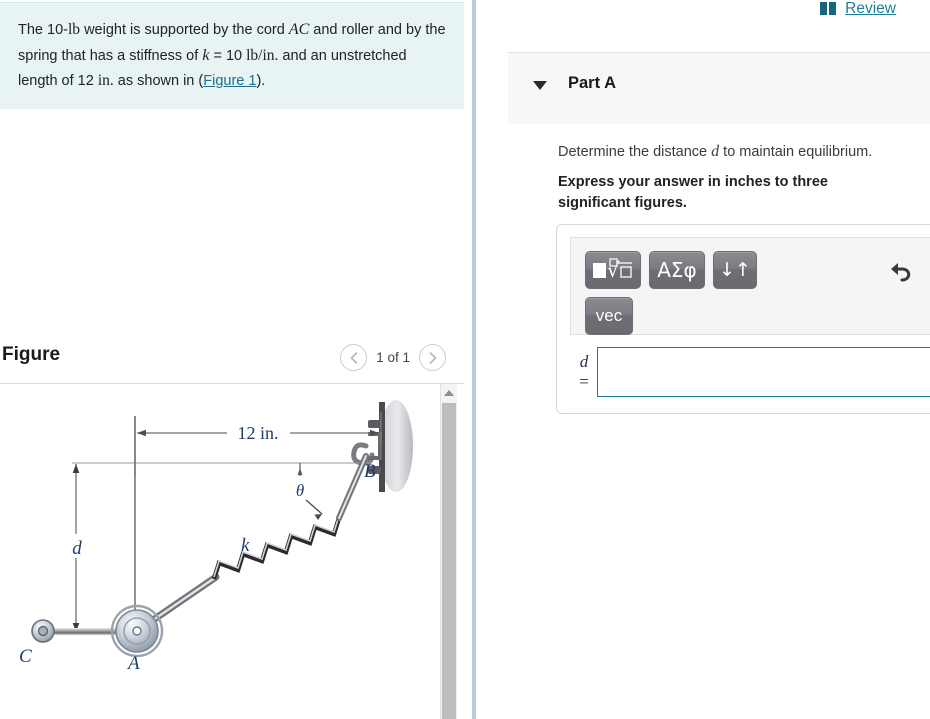 The width and height of the screenshot is (930, 719). I want to click on math-toolbar: √ ΑΣφ ↓↑ vec, so click(750, 286).